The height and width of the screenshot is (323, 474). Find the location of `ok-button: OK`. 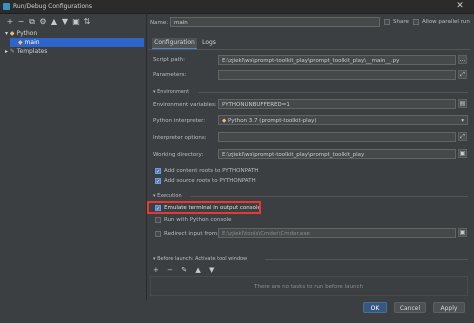

ok-button: OK is located at coordinates (375, 307).